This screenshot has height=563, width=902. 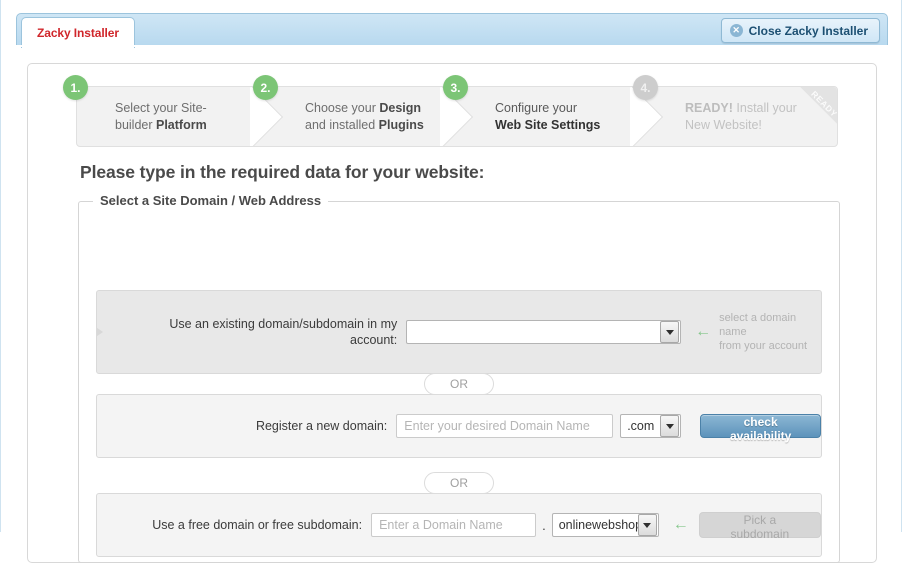 I want to click on close-zacky-installer-button: ✕ Close Zacky Installer, so click(x=800, y=30).